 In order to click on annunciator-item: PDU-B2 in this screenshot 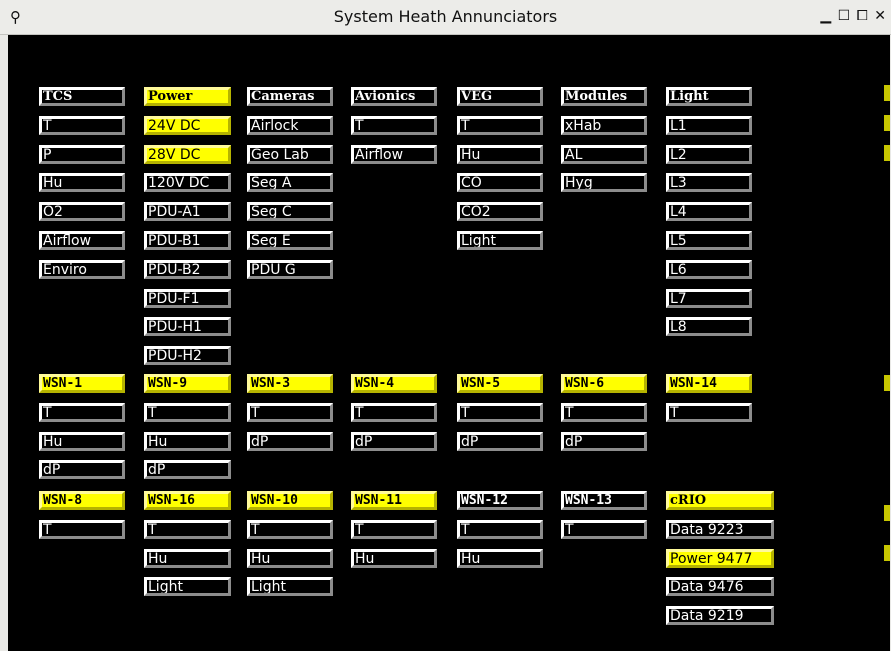, I will do `click(187, 269)`.